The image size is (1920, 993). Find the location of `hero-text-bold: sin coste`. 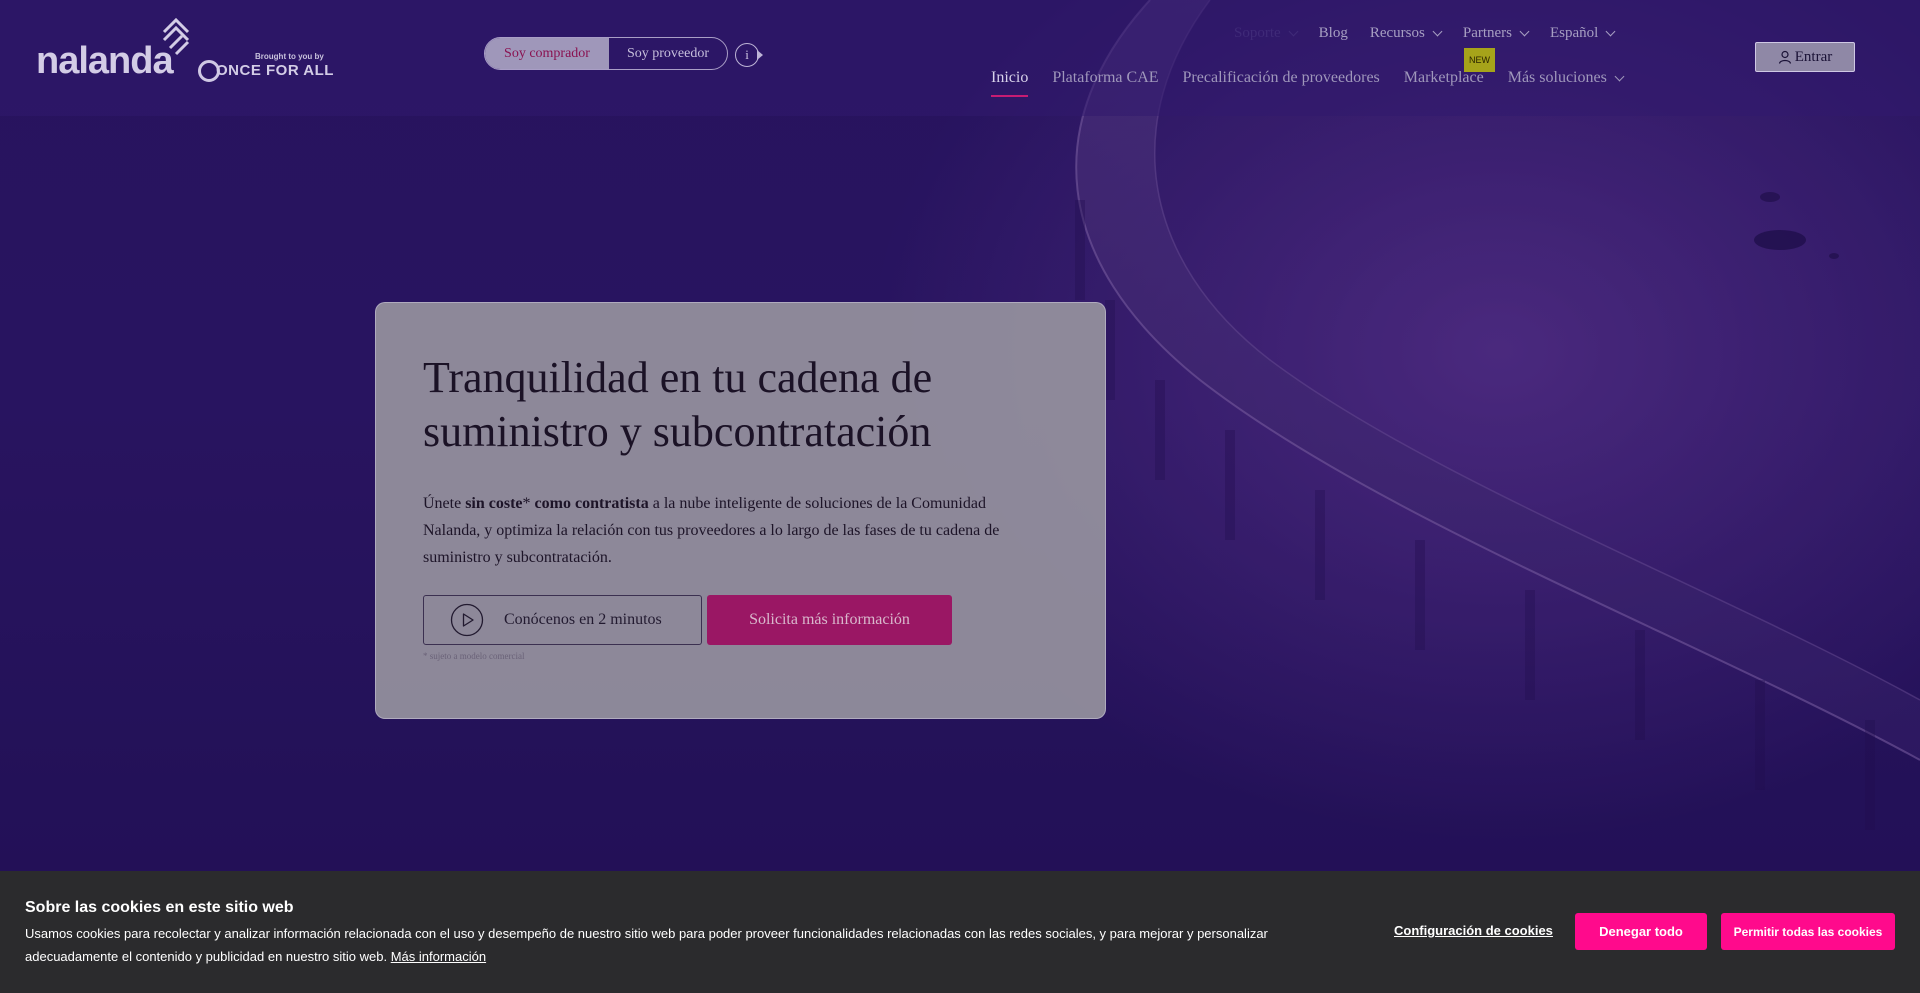

hero-text-bold: sin coste is located at coordinates (494, 503).